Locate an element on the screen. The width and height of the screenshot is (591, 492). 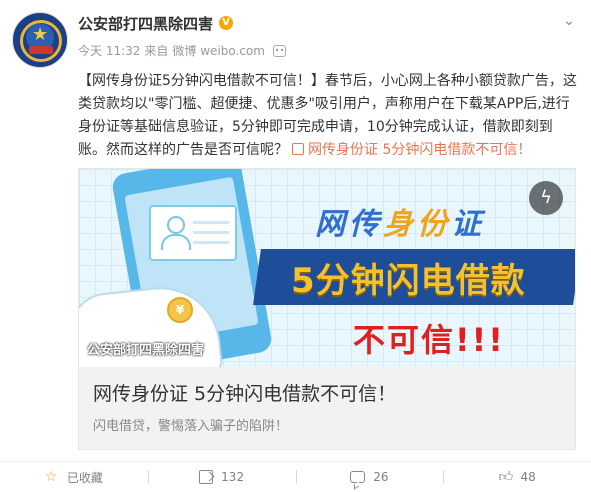
chevron-down-icon: ⌄ is located at coordinates (569, 21).